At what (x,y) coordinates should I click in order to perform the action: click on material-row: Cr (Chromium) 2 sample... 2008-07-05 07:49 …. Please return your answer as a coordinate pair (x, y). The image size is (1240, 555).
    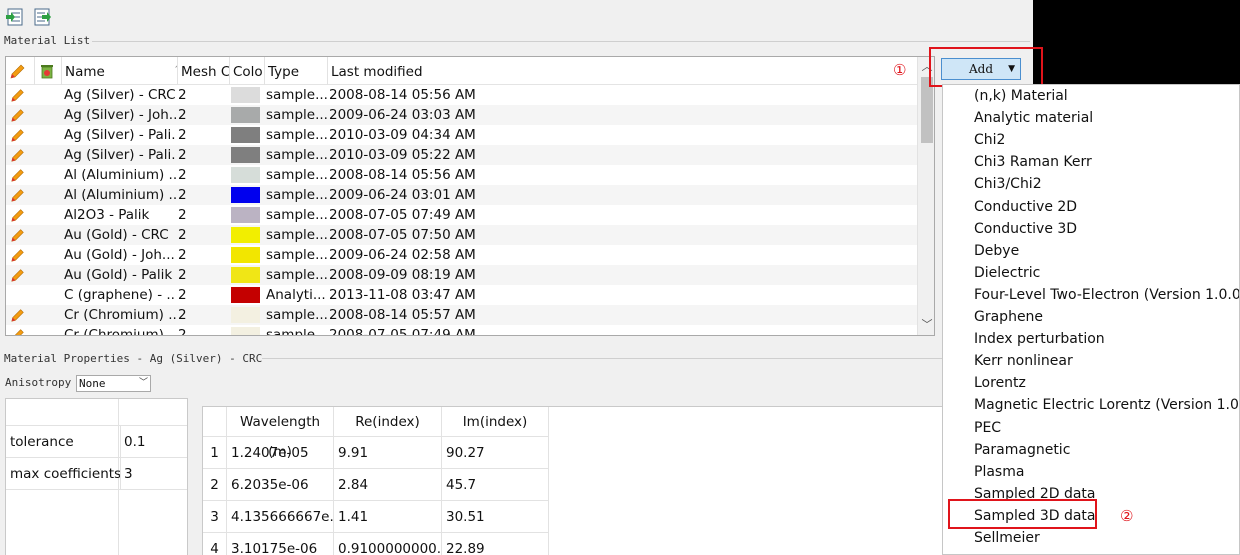
    Looking at the image, I should click on (461, 330).